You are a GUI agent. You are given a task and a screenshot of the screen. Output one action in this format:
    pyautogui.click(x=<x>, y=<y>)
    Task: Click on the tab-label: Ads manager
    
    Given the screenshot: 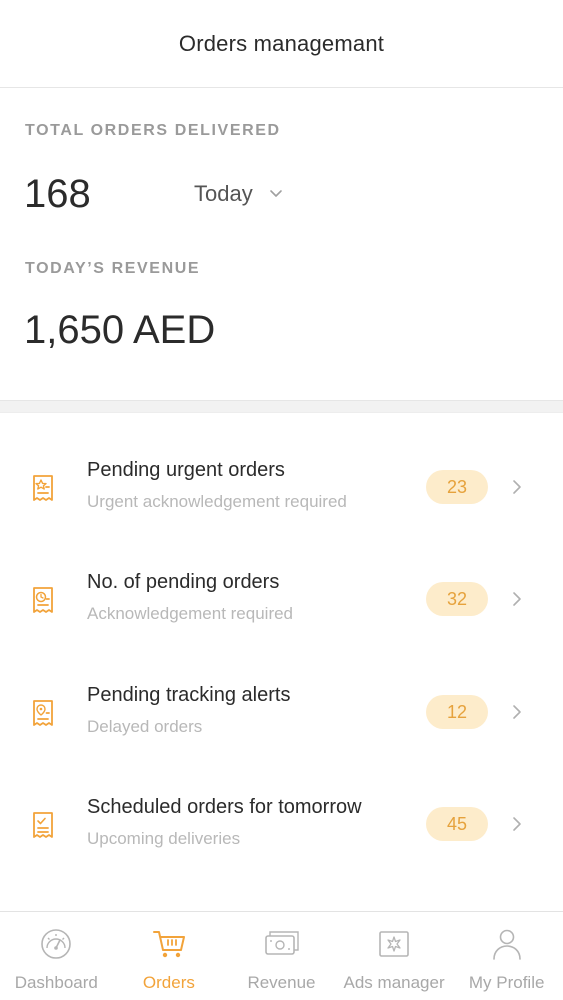 What is the action you would take?
    pyautogui.click(x=394, y=982)
    